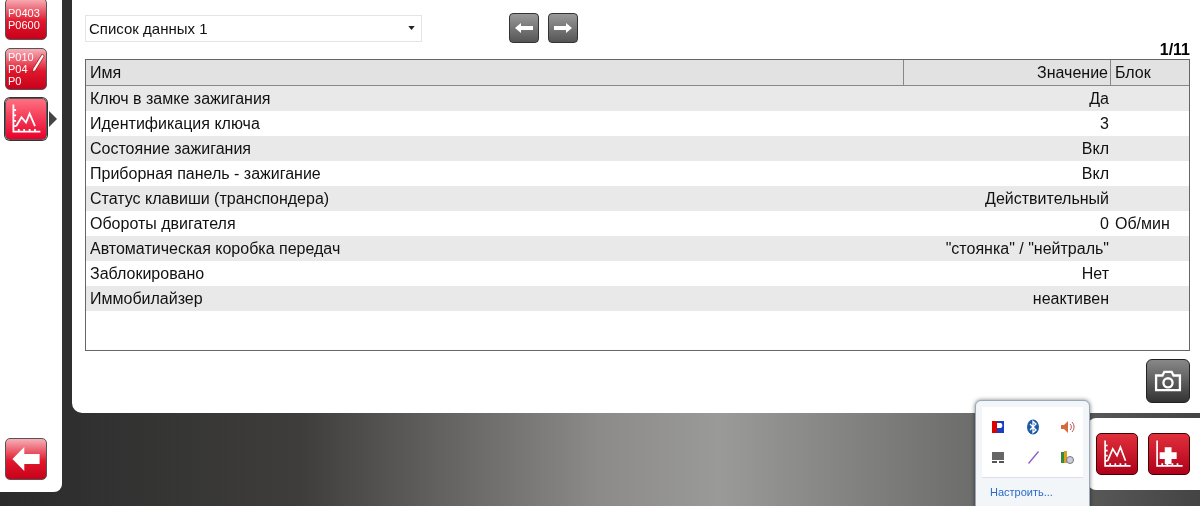  Describe the element at coordinates (163, 223) in the screenshot. I see `table-cell-text: Обороты двигателя` at that location.